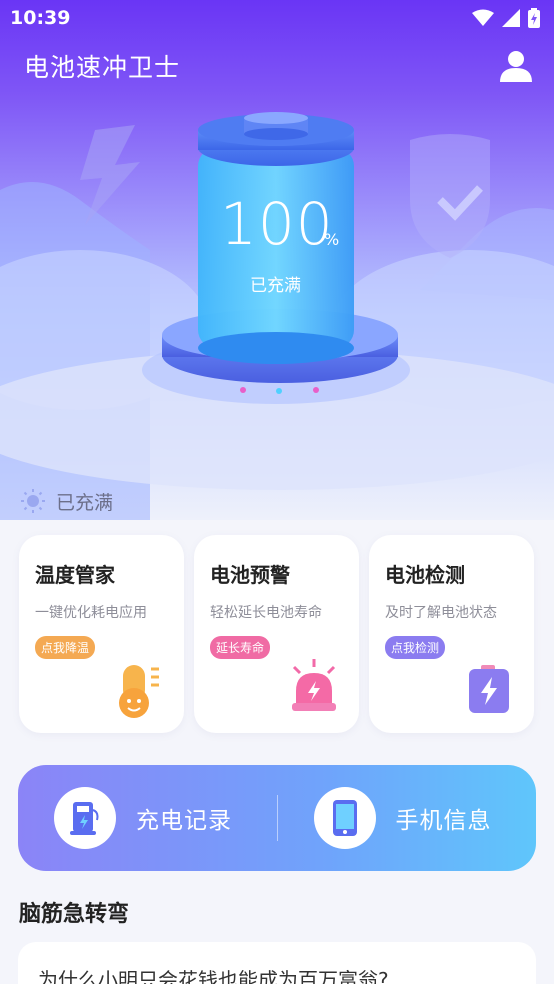  I want to click on riddle-section-title: 脑筋急转弯, so click(74, 914).